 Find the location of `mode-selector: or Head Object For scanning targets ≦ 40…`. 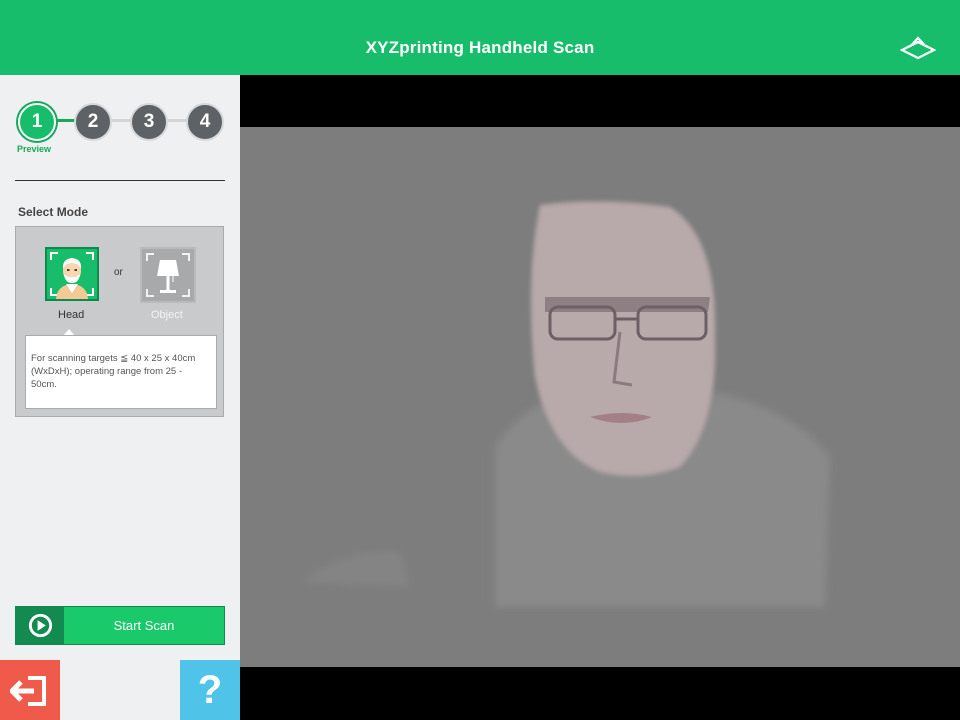

mode-selector: or Head Object For scanning targets ≦ 40… is located at coordinates (119, 321).